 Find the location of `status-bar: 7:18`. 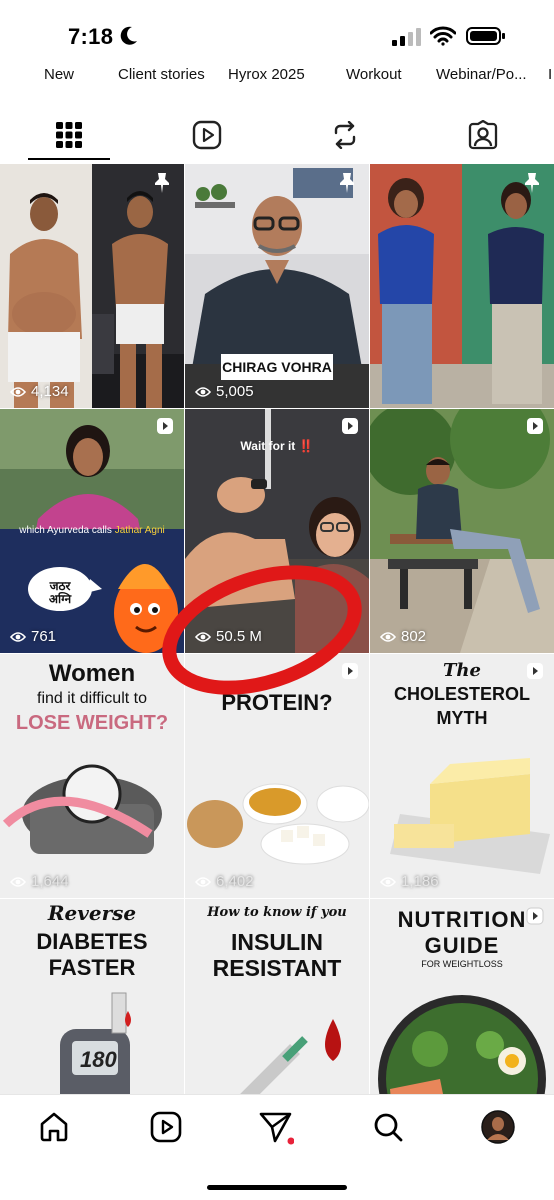

status-bar: 7:18 is located at coordinates (277, 32).